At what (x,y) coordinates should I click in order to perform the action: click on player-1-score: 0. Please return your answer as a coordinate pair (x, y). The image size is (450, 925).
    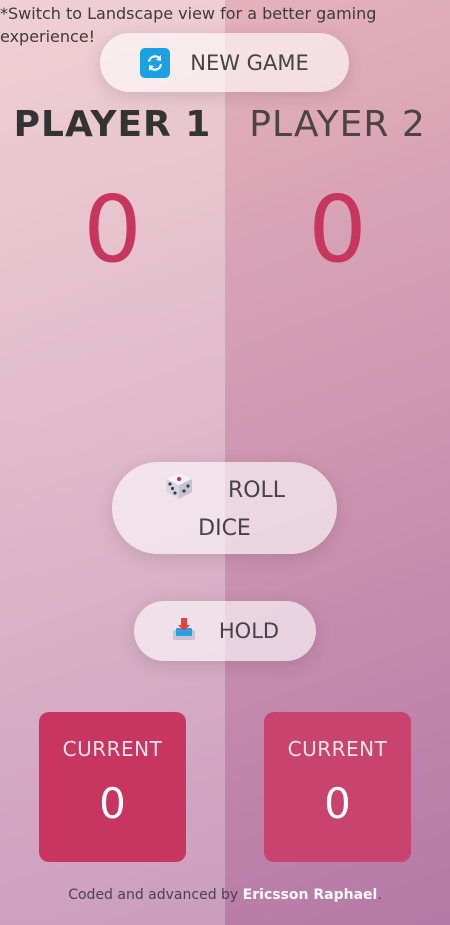
    Looking at the image, I should click on (112, 229).